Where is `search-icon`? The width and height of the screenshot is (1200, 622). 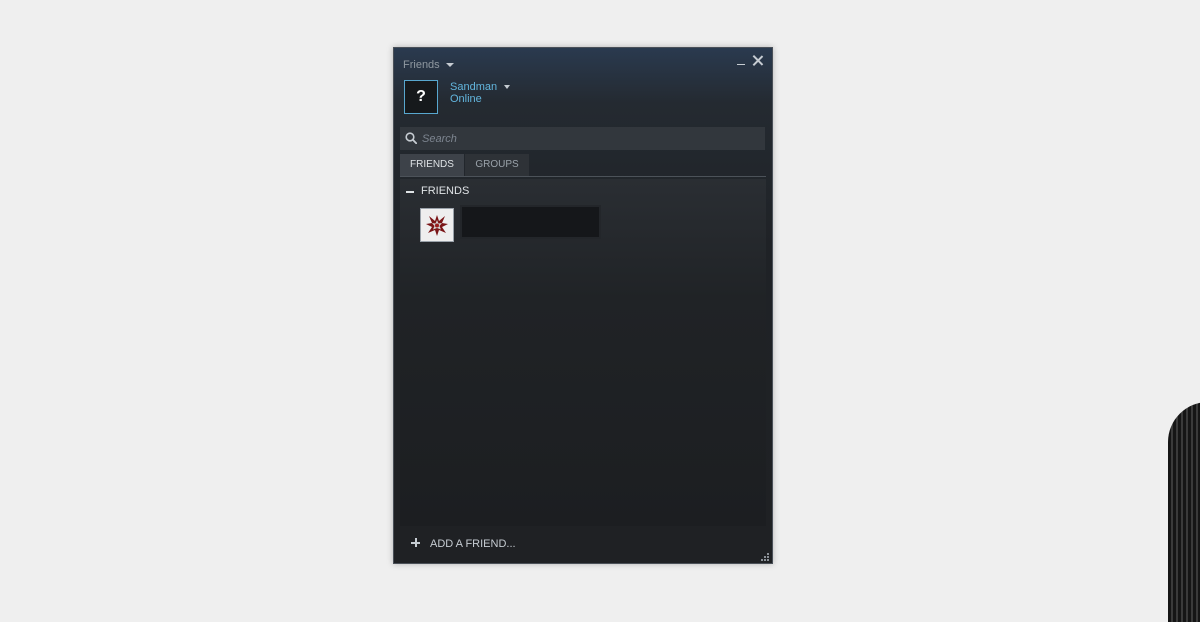
search-icon is located at coordinates (411, 138).